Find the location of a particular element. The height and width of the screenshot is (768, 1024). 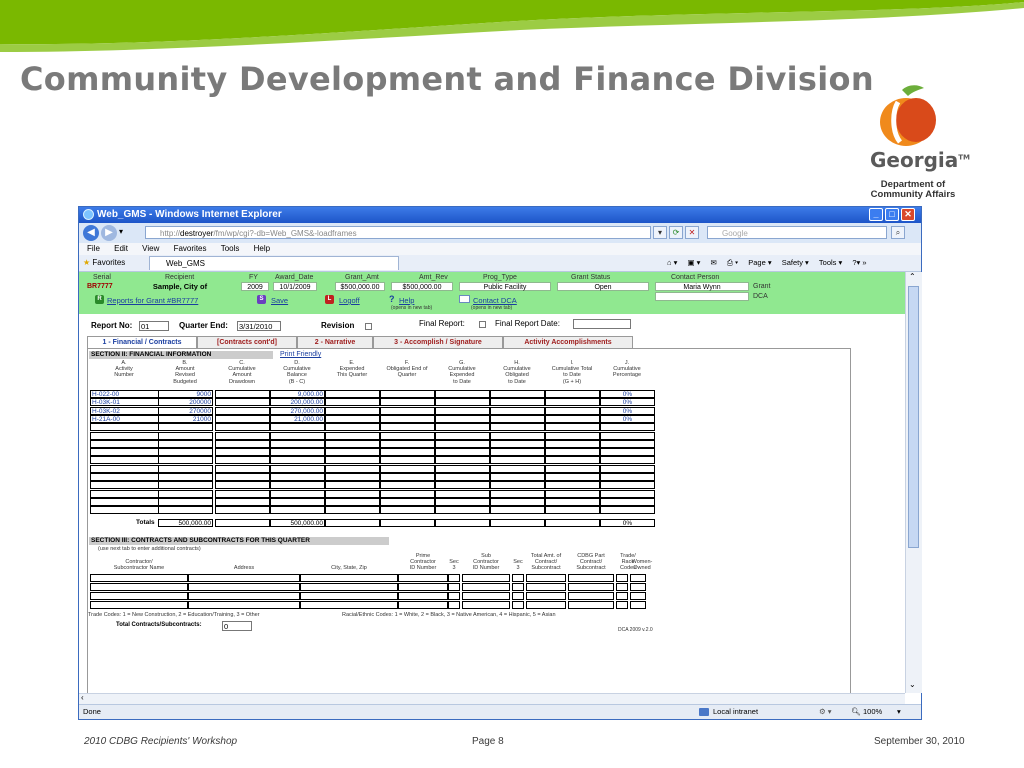

forward-button: ▶ is located at coordinates (109, 233).